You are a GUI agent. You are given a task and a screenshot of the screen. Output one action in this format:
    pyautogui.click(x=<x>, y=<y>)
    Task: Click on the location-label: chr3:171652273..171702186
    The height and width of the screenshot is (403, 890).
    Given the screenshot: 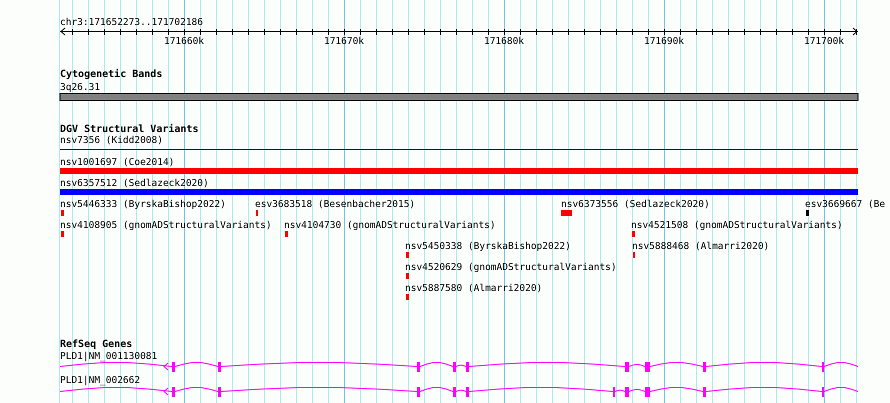 What is the action you would take?
    pyautogui.click(x=131, y=22)
    